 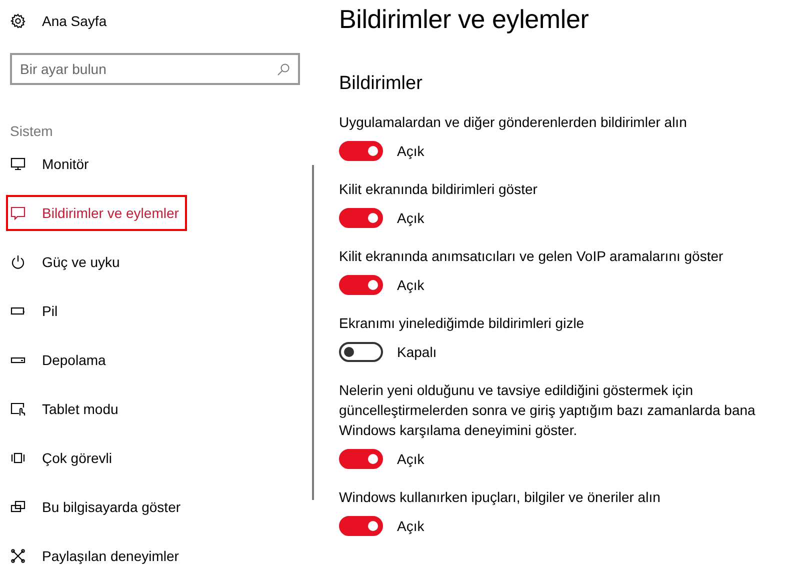 What do you see at coordinates (96, 556) in the screenshot?
I see `sidebar-item: Paylaşılan deneyimler` at bounding box center [96, 556].